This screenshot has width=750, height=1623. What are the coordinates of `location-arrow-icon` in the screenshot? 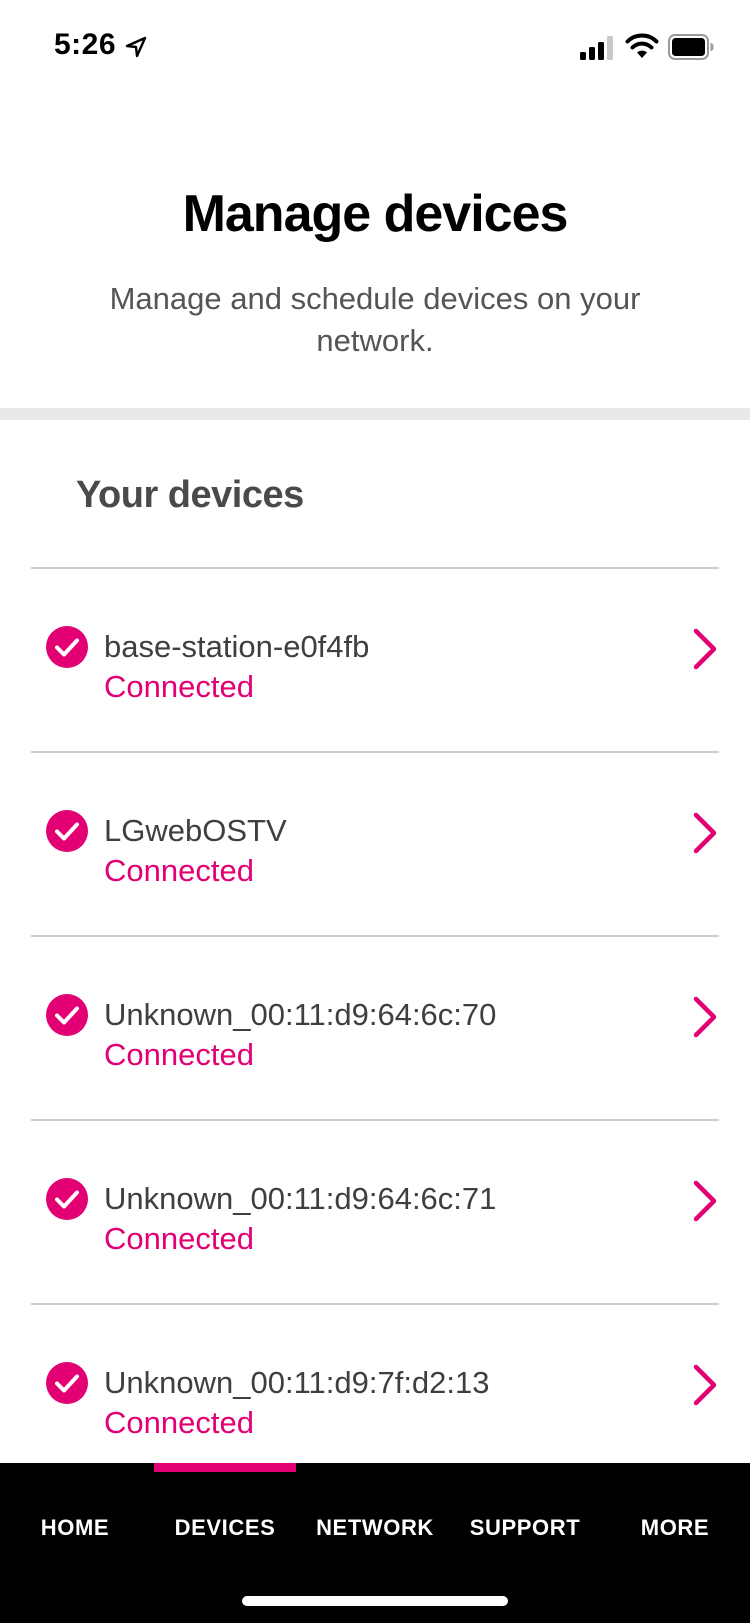 It's located at (136, 47).